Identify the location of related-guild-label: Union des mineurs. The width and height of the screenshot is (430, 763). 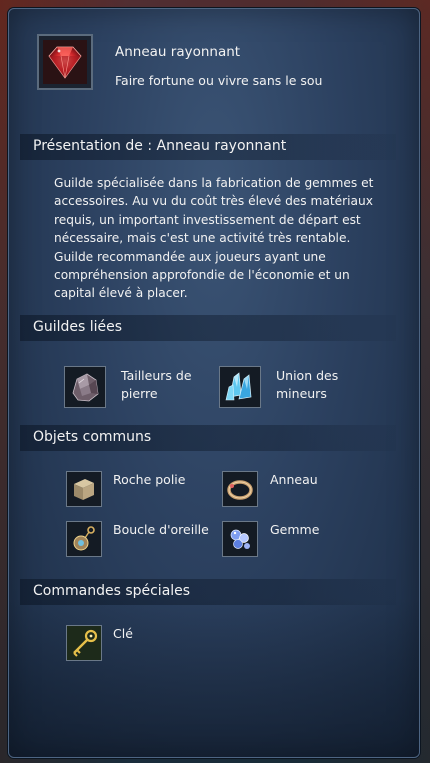
(307, 385).